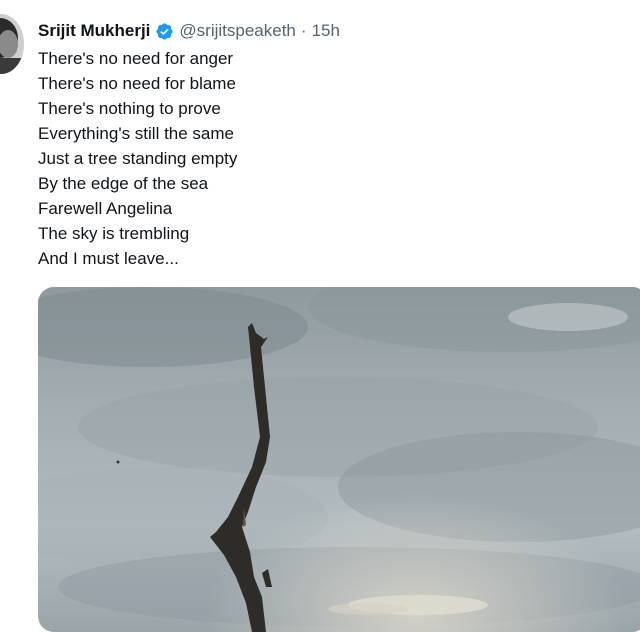 Image resolution: width=640 pixels, height=632 pixels. I want to click on tweet-timestamp: 15h, so click(326, 31).